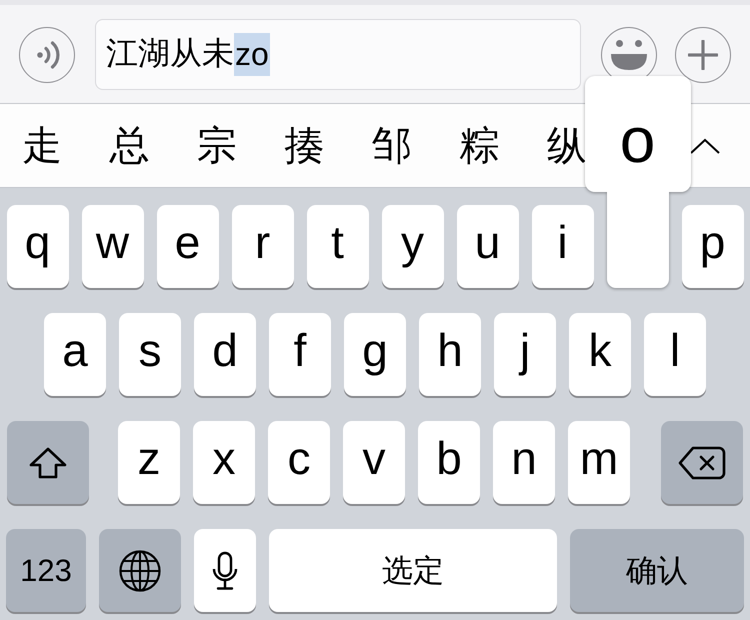 The image size is (750, 620). What do you see at coordinates (524, 462) in the screenshot?
I see `key-button: n` at bounding box center [524, 462].